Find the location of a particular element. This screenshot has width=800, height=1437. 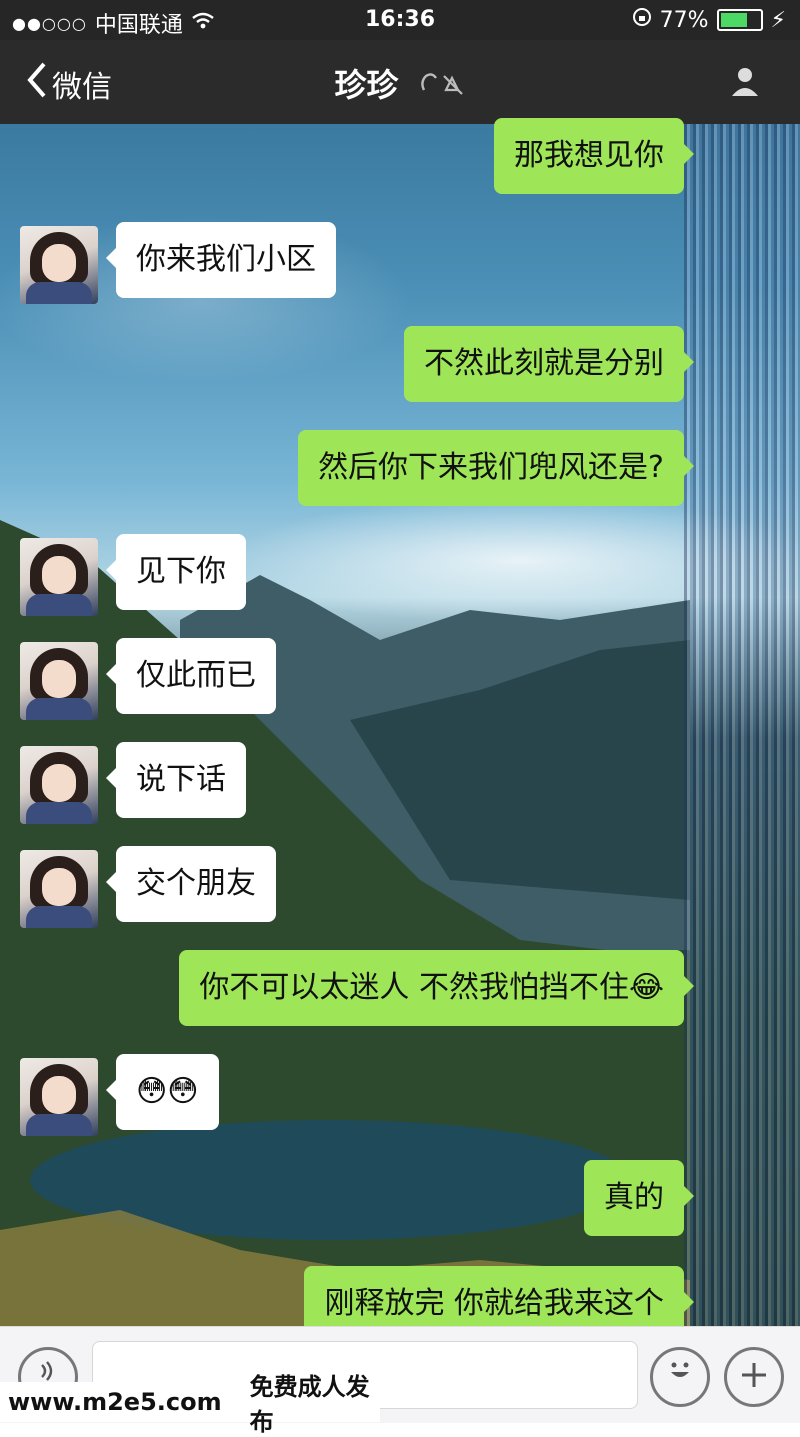

incoming-message: 仅此而已 is located at coordinates (191, 676).